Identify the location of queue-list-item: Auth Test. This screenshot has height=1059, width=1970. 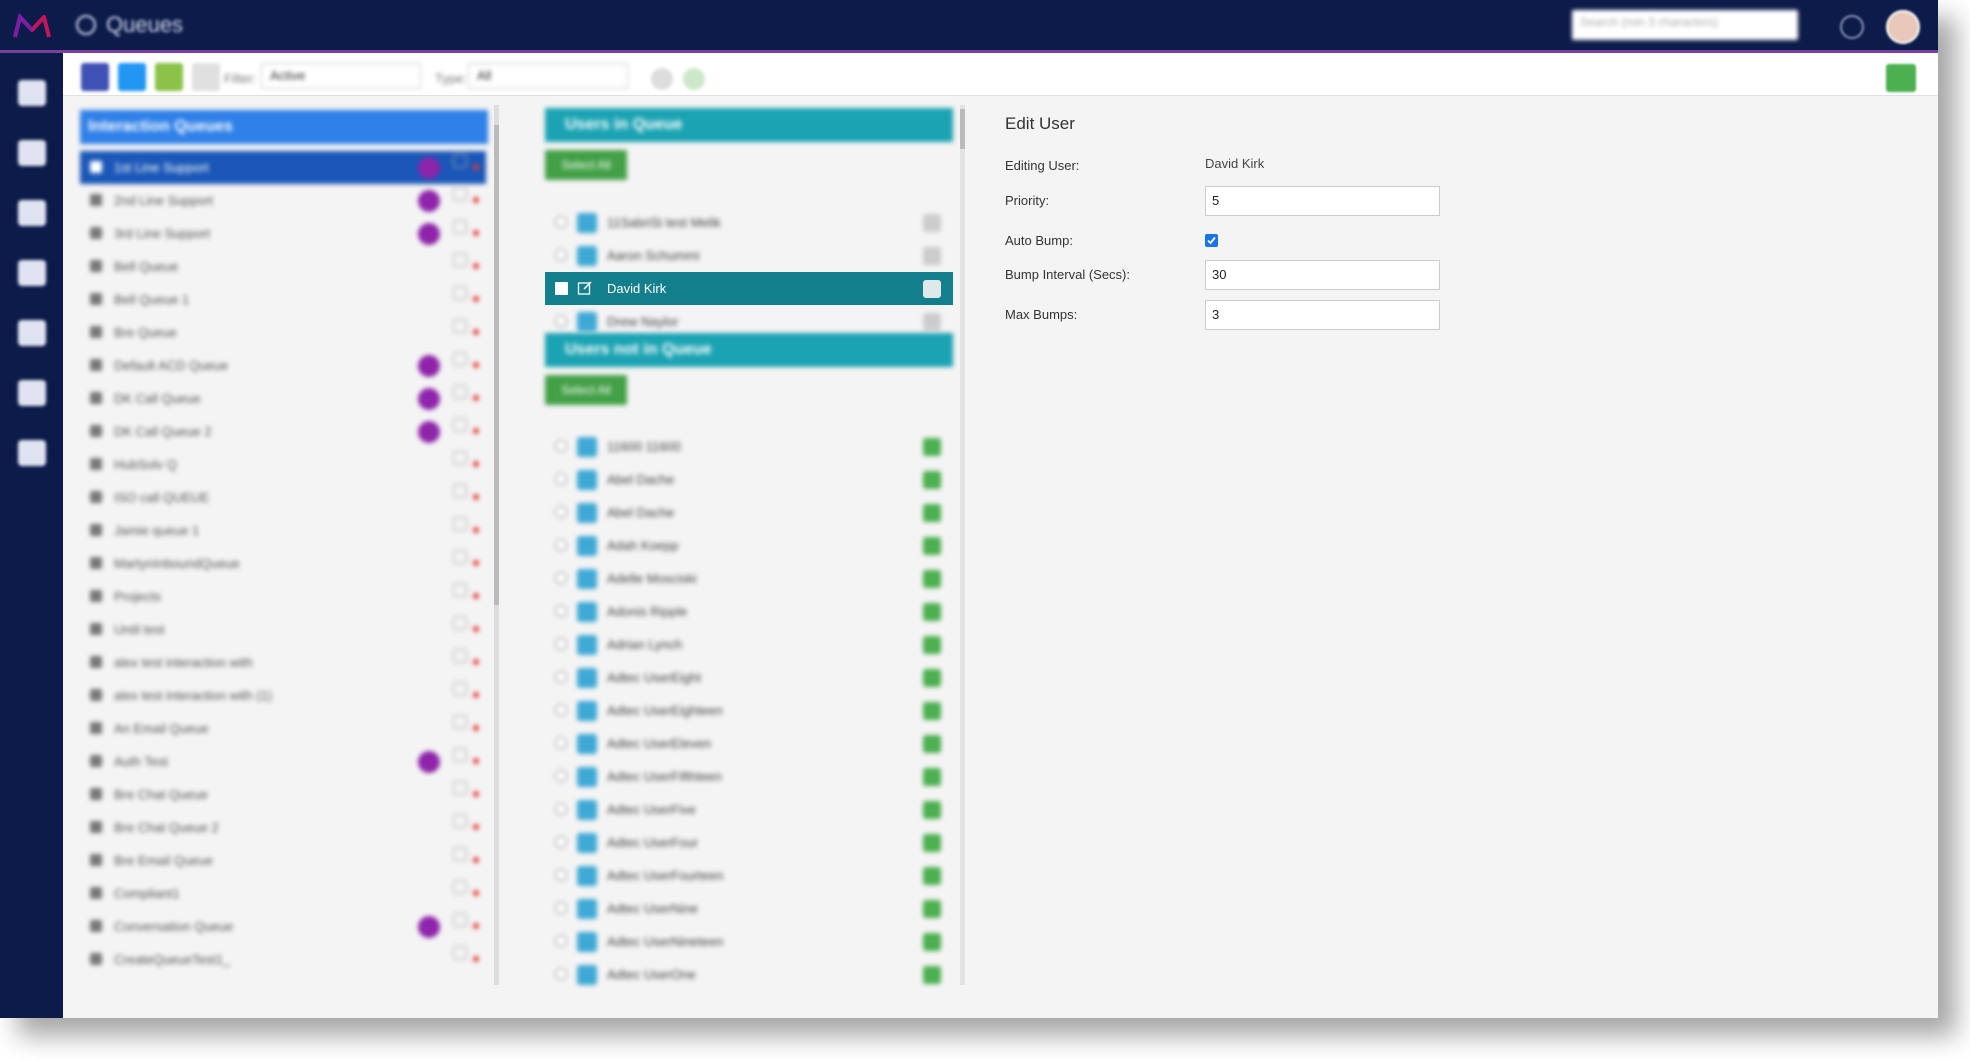
(283, 761).